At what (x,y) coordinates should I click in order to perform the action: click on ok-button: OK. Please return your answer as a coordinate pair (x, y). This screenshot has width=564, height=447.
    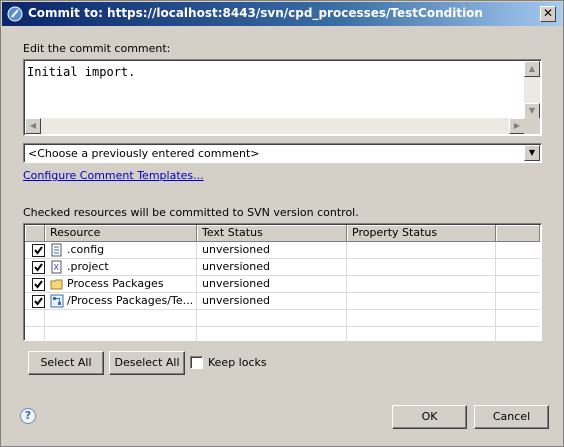
    Looking at the image, I should click on (429, 417).